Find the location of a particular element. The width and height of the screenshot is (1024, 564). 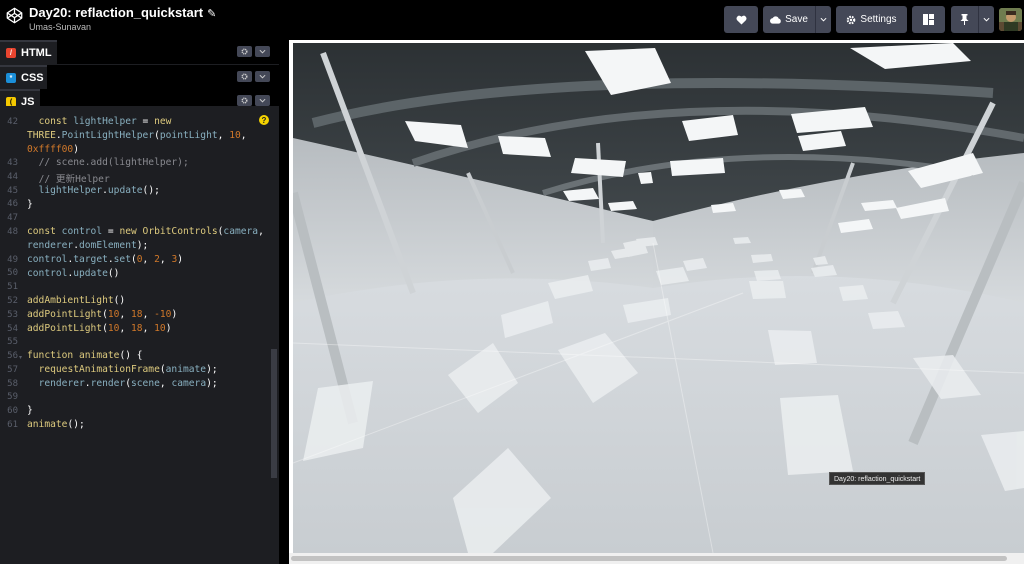

line-number: 61 is located at coordinates (12, 425).